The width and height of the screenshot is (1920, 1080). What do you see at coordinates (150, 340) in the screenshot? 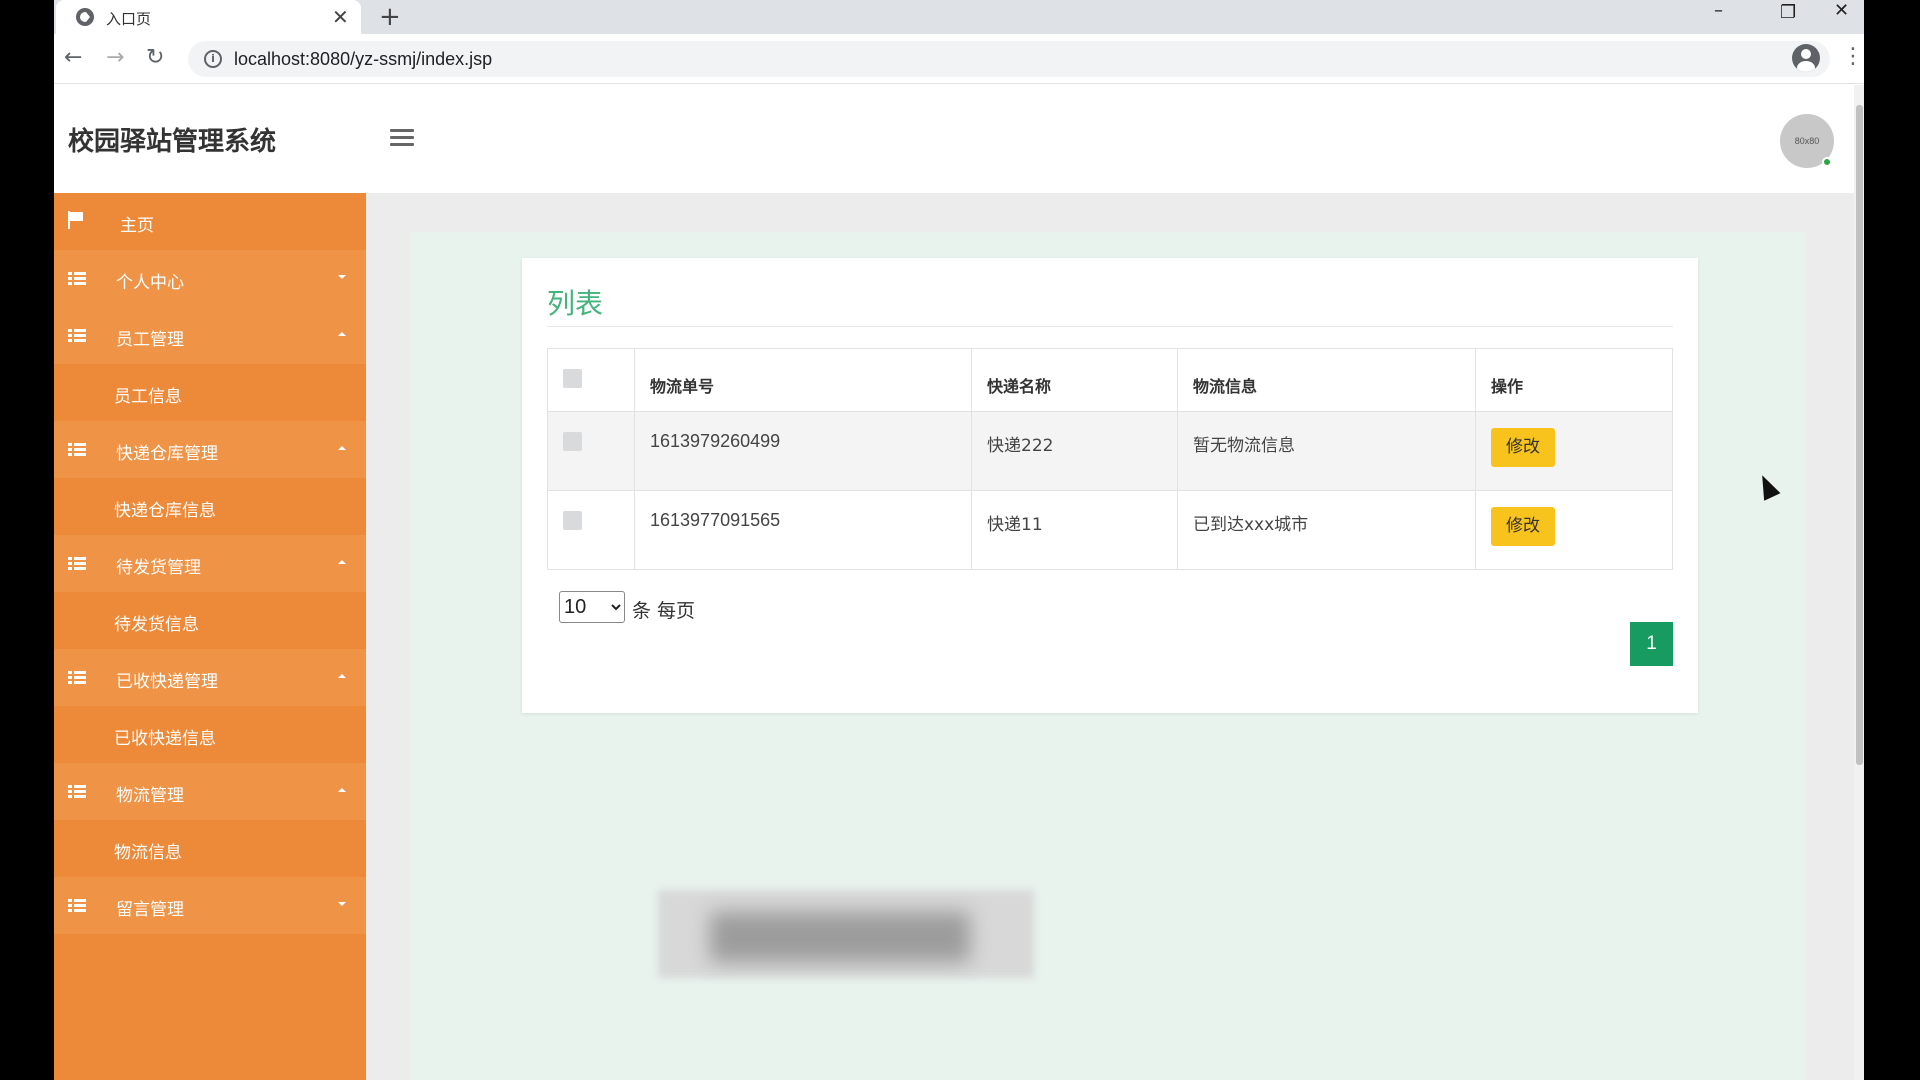
I see `sidebar-item-label: 员工管理` at bounding box center [150, 340].